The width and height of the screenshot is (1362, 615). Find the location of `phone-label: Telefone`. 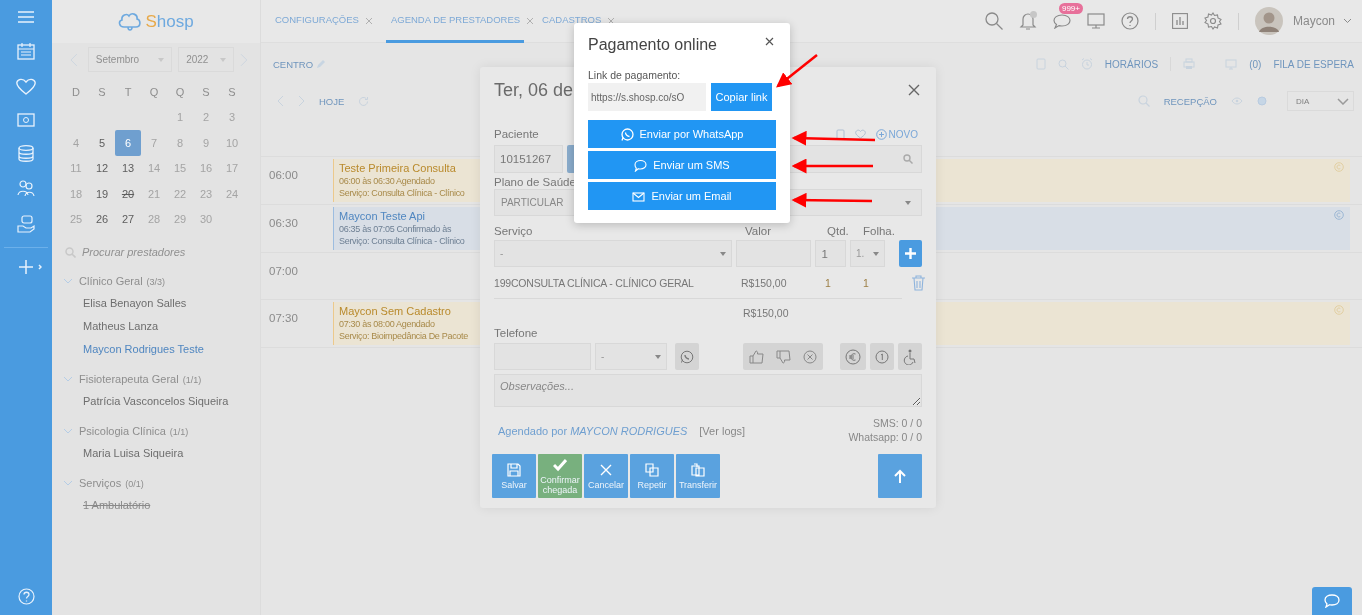

phone-label: Telefone is located at coordinates (516, 333).